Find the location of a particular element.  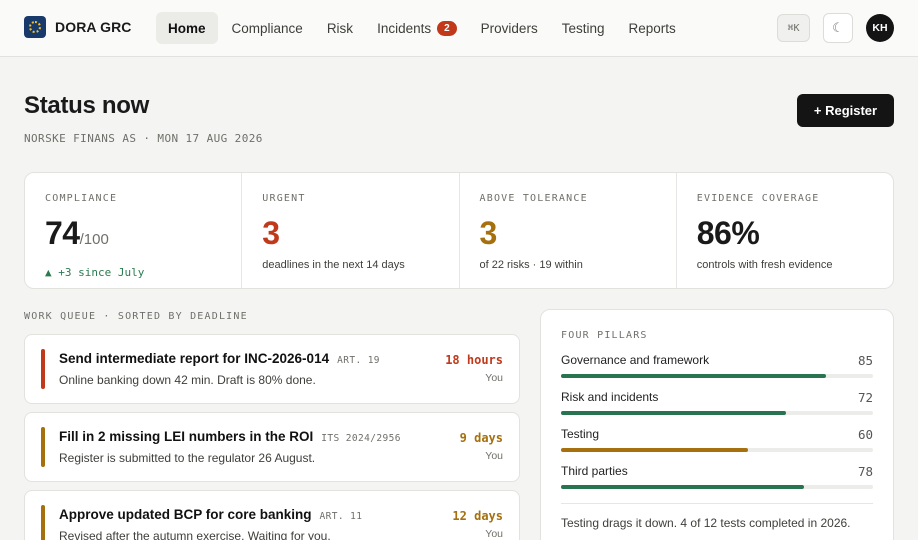

nav-reports: Reports is located at coordinates (651, 28).